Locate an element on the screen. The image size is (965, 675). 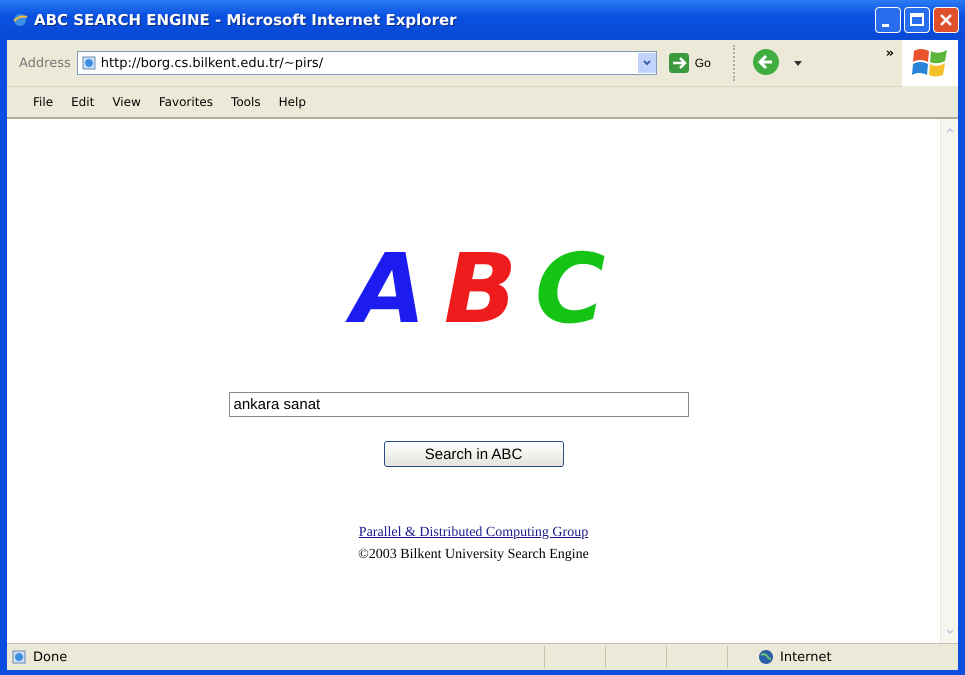
minimize-icon is located at coordinates (885, 25).